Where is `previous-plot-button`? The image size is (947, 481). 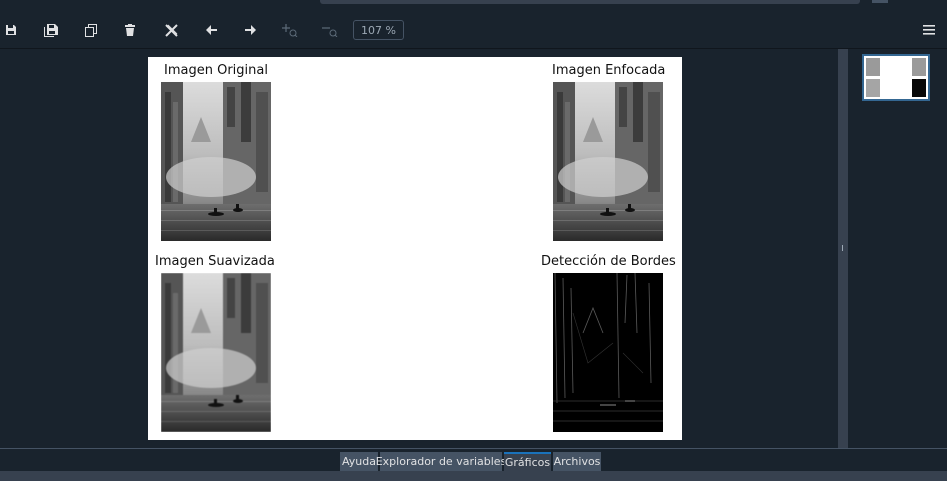
previous-plot-button is located at coordinates (211, 30).